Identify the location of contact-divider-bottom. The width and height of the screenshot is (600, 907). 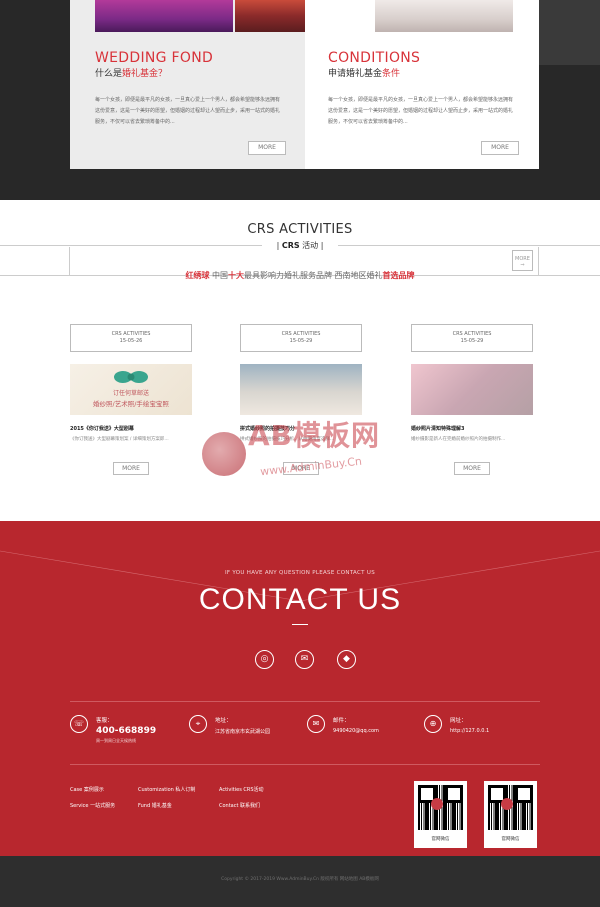
(305, 764).